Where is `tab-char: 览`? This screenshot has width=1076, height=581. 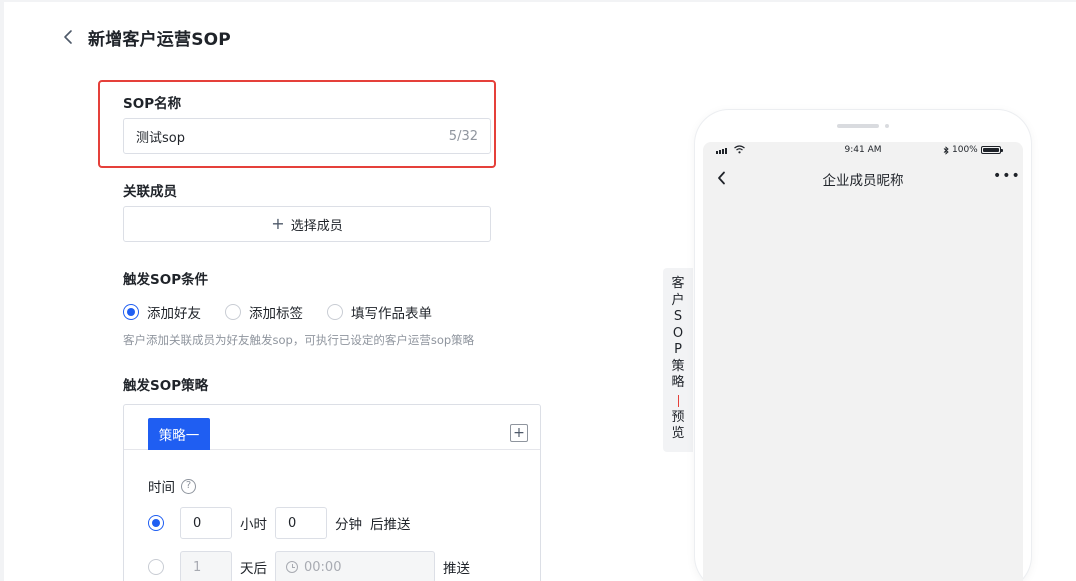
tab-char: 览 is located at coordinates (678, 433).